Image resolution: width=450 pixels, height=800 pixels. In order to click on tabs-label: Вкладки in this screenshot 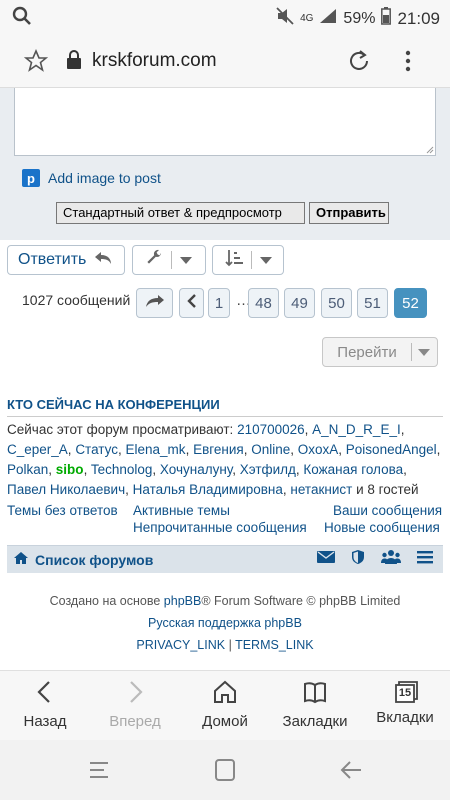, I will do `click(405, 717)`.